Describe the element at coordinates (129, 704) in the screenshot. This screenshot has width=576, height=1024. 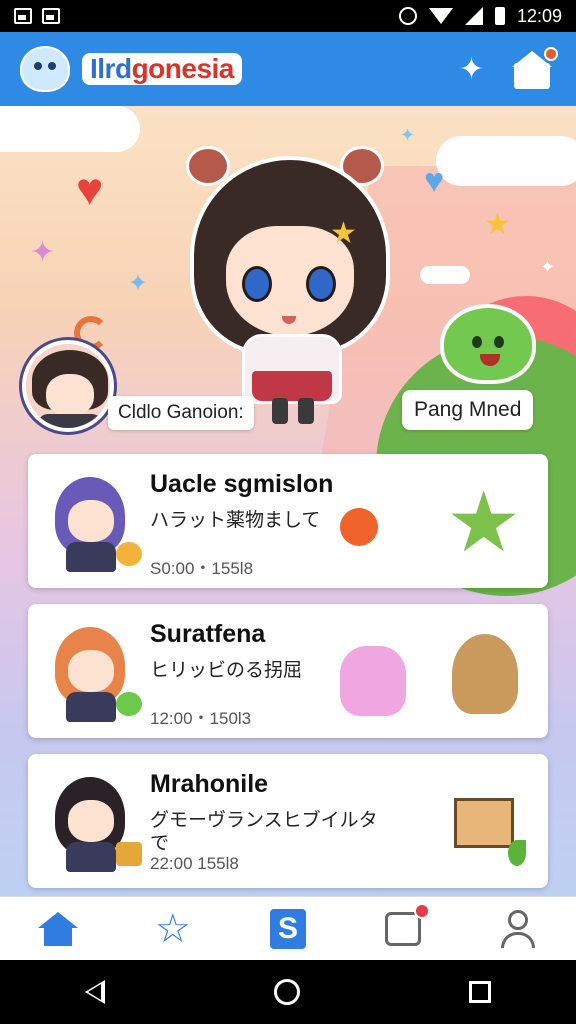
I see `green-blob-icon` at that location.